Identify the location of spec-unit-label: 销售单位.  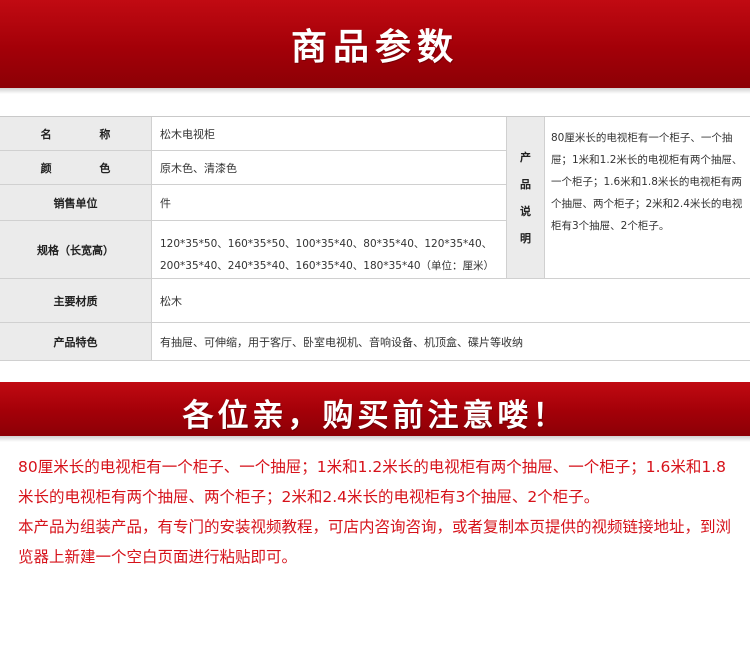
(76, 203).